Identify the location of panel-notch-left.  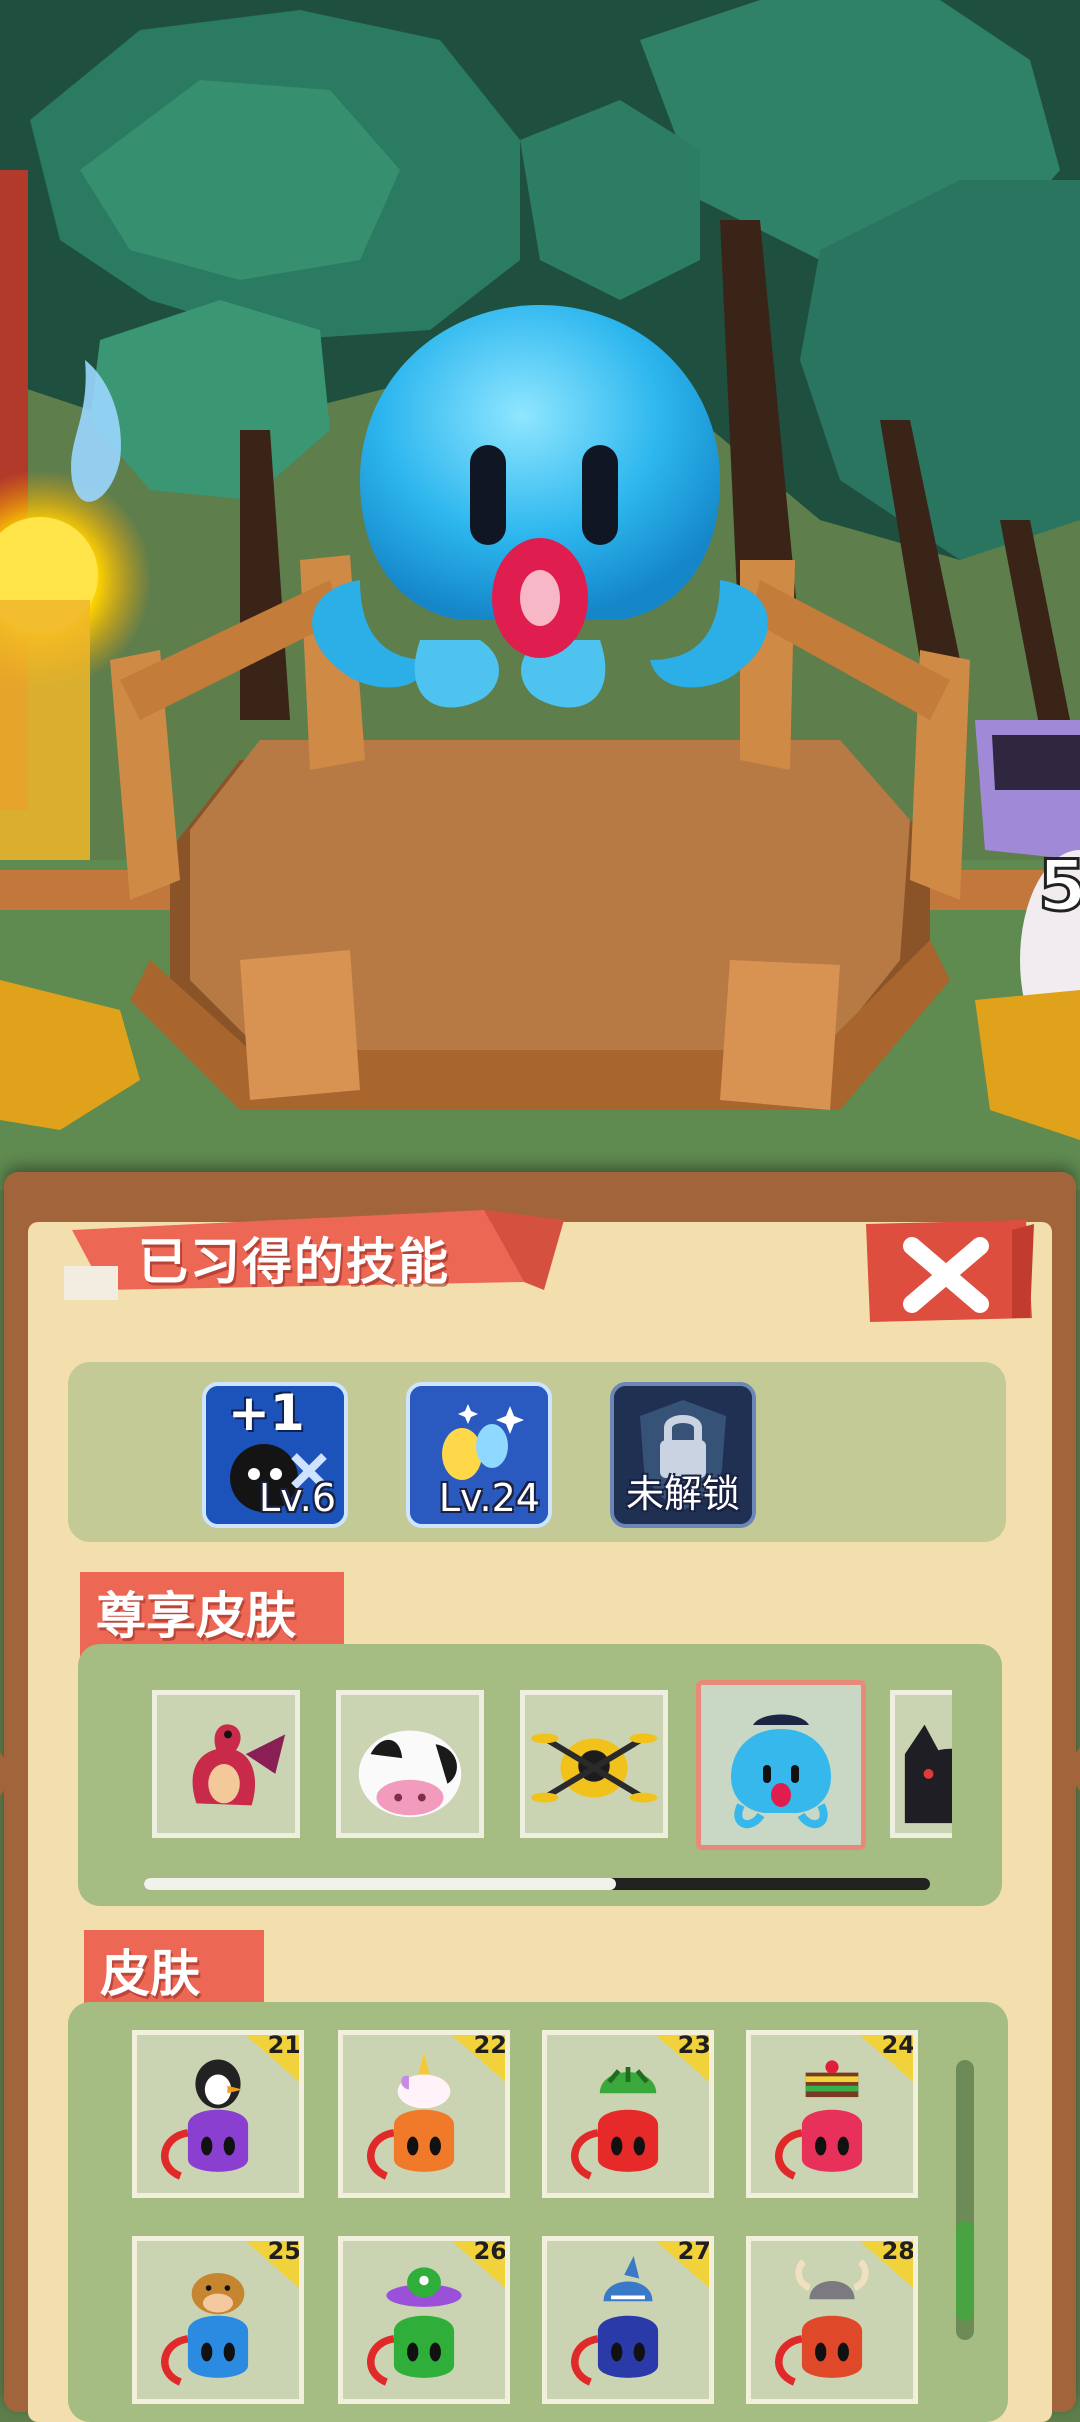
(8, 1774).